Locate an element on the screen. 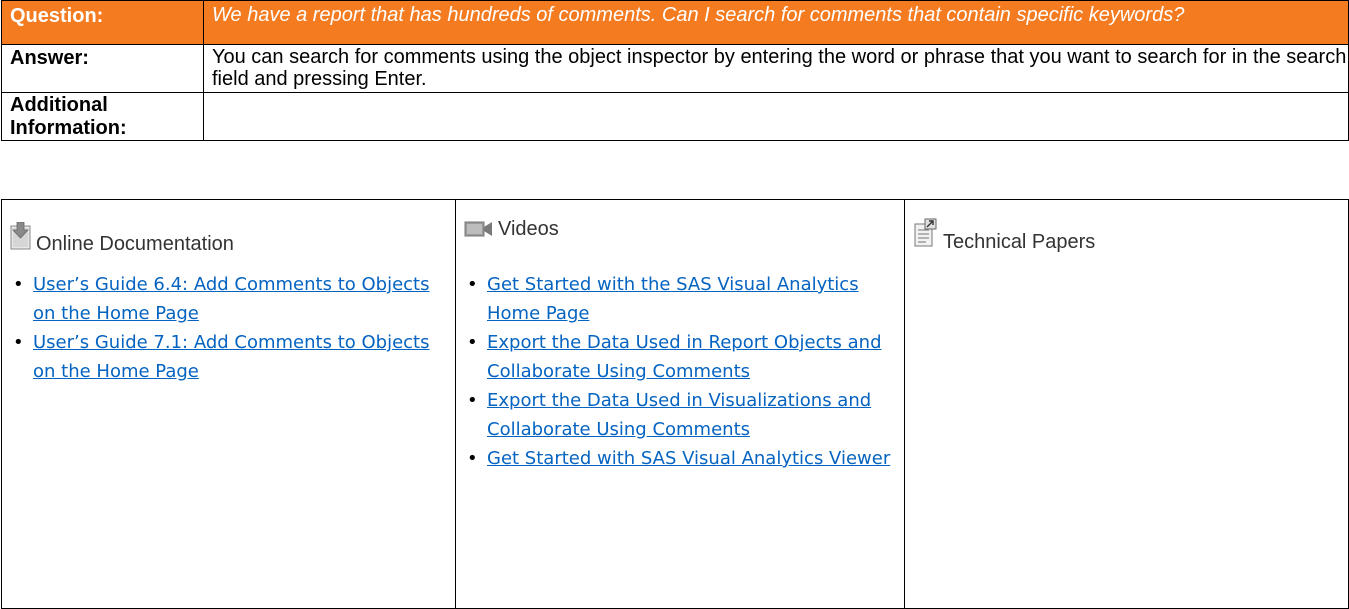 Image resolution: width=1349 pixels, height=609 pixels. additional-info-text is located at coordinates (776, 116).